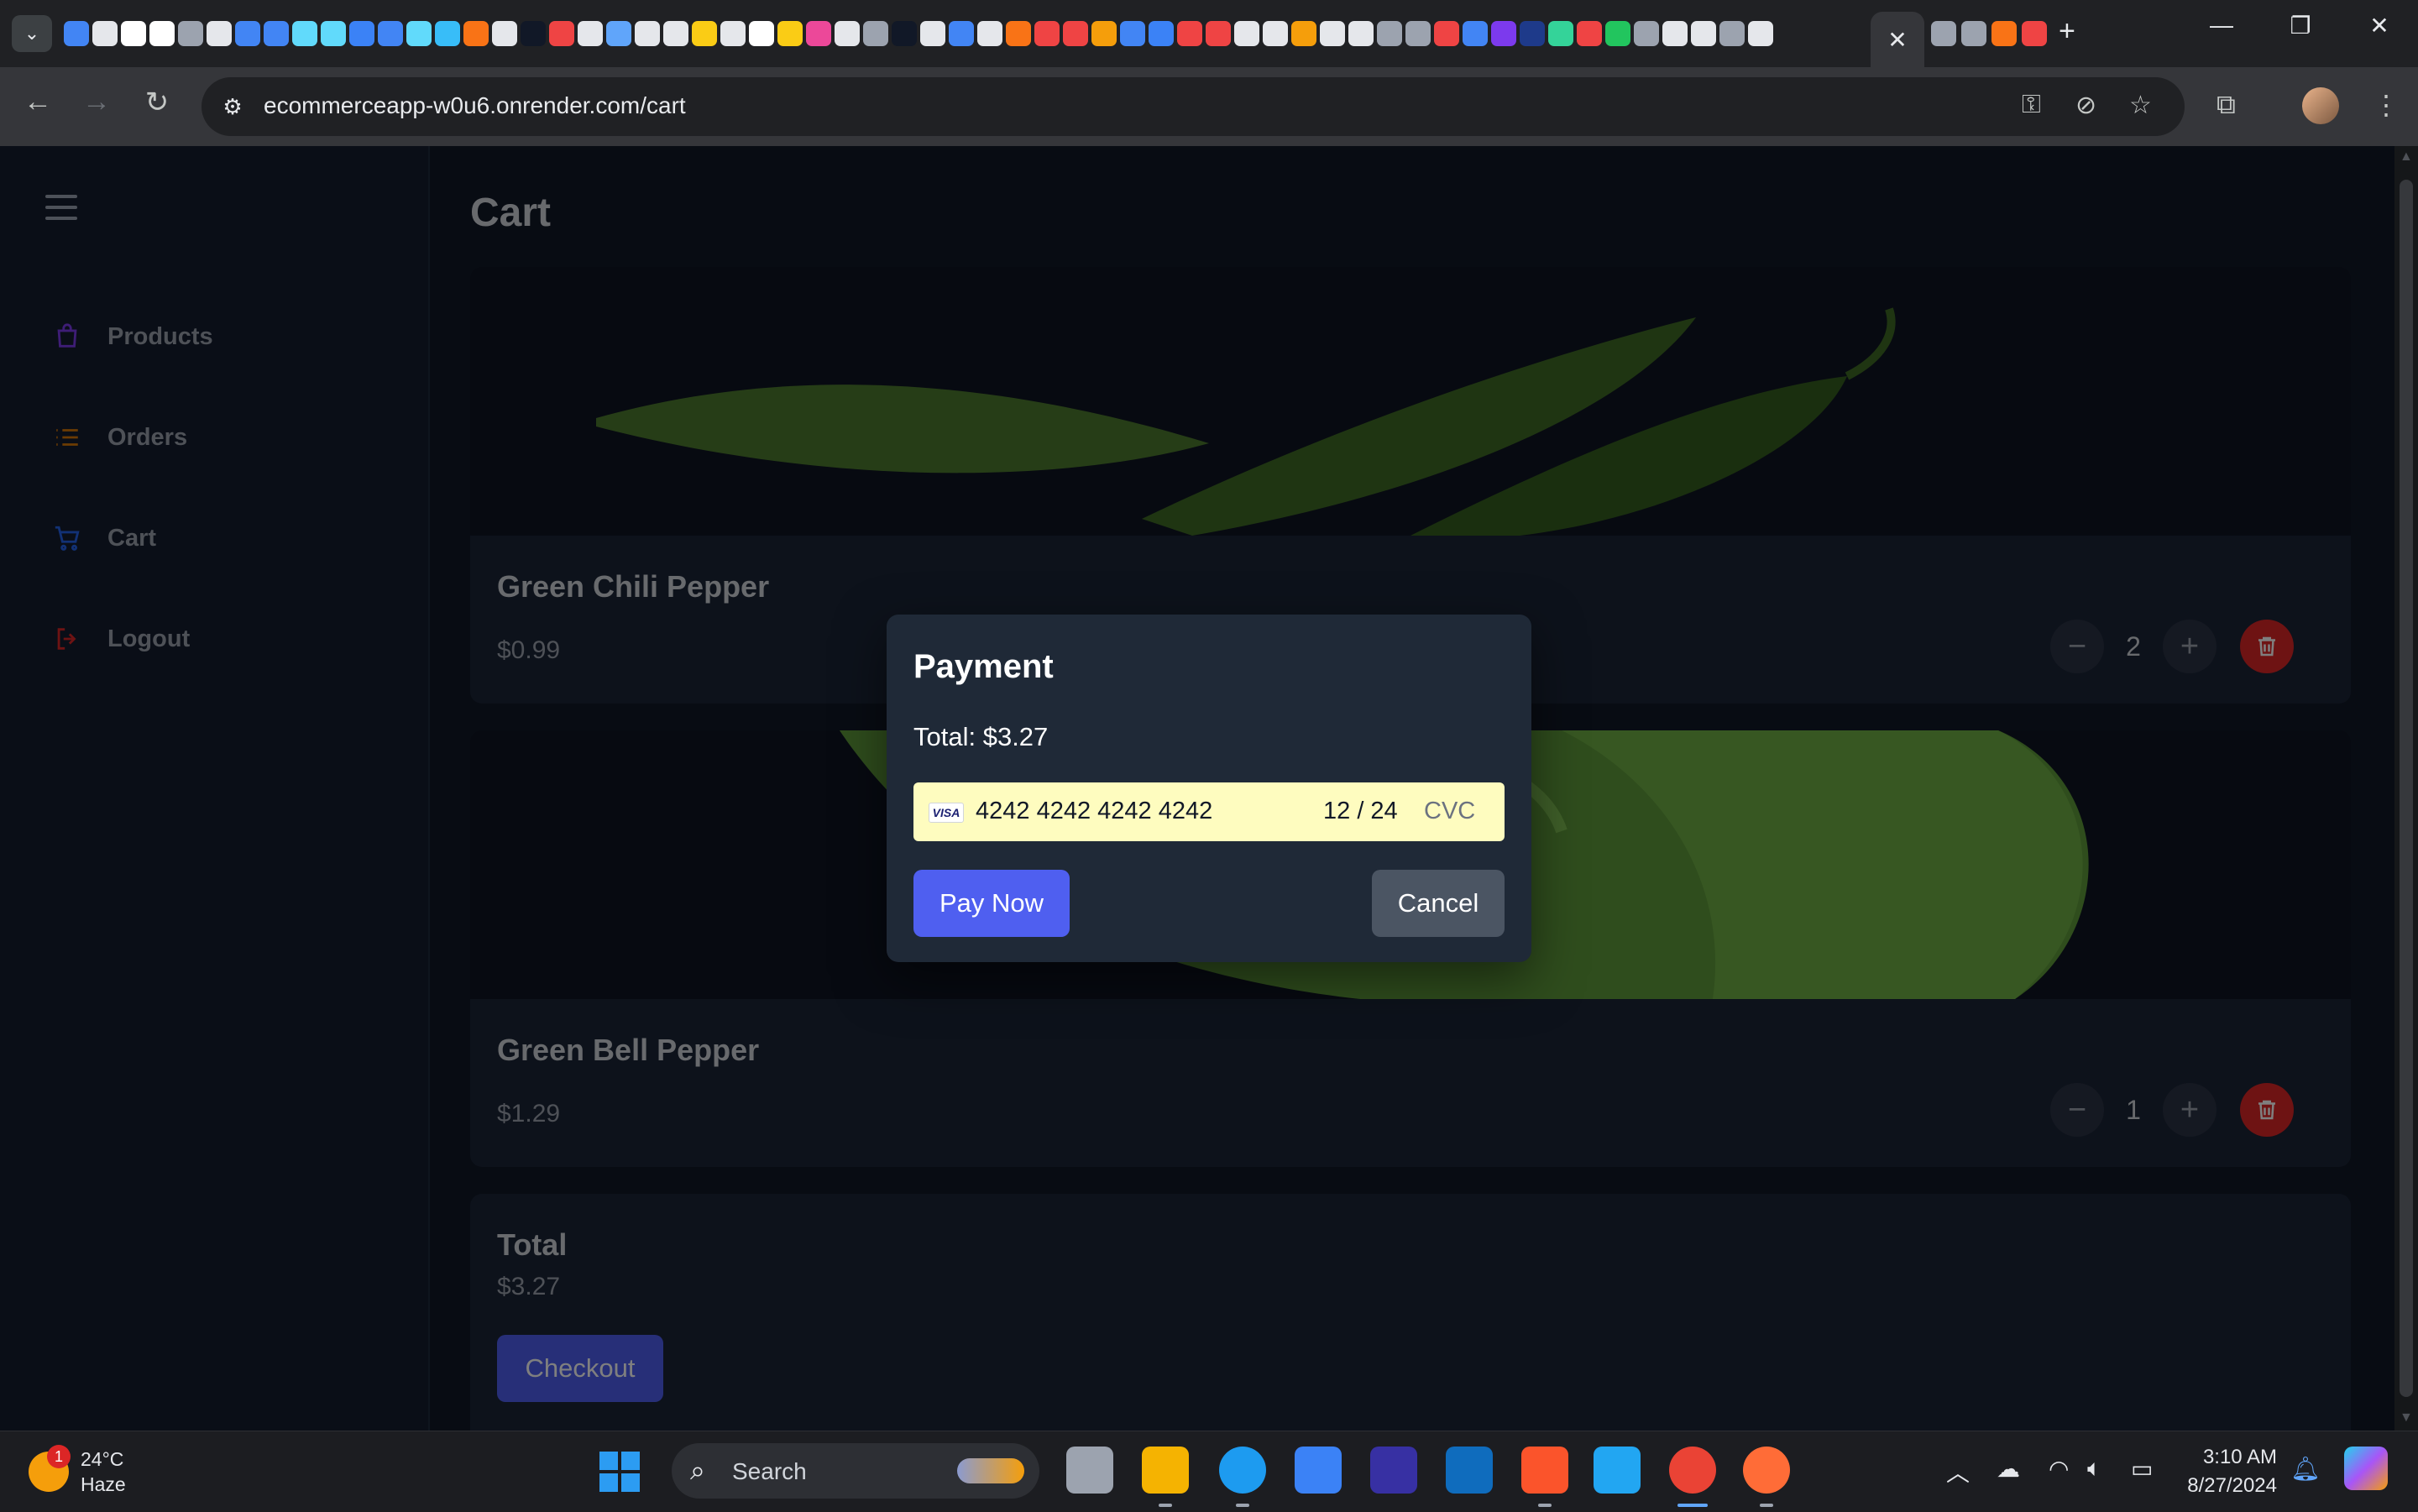 Image resolution: width=2418 pixels, height=1512 pixels. I want to click on card-details-field: VISA 4242 4242 4242 4242 12 / 24 CVC, so click(1209, 811).